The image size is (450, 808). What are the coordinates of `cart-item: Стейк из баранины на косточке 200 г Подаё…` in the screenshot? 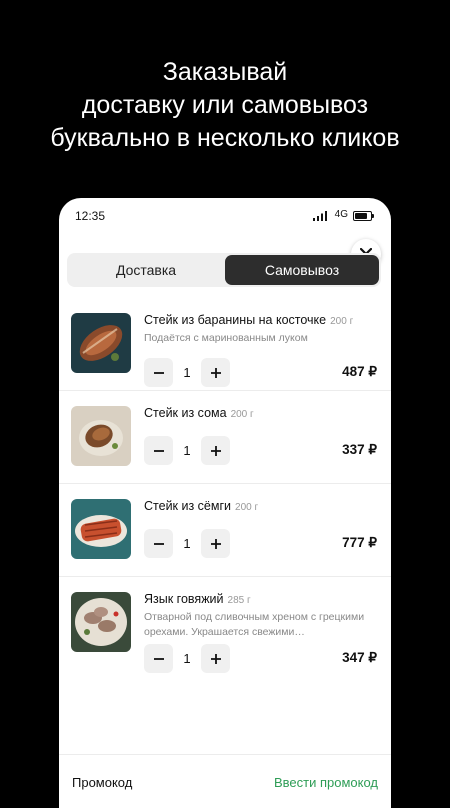 It's located at (225, 344).